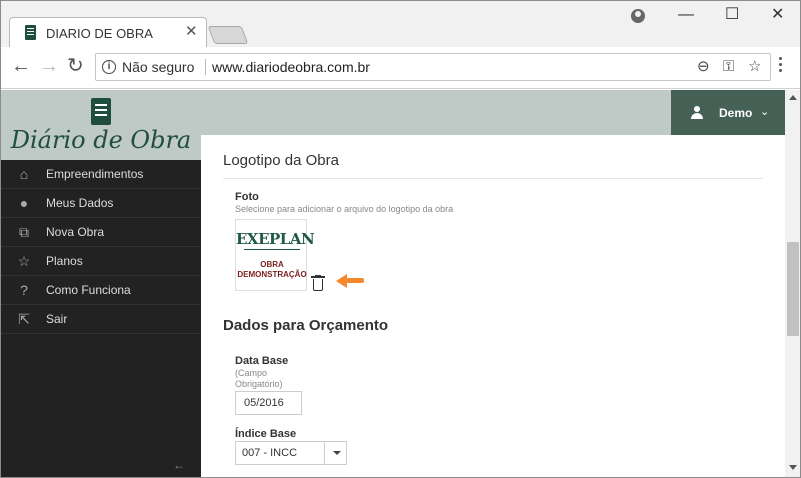  Describe the element at coordinates (24, 203) in the screenshot. I see `user-icon: ●` at that location.